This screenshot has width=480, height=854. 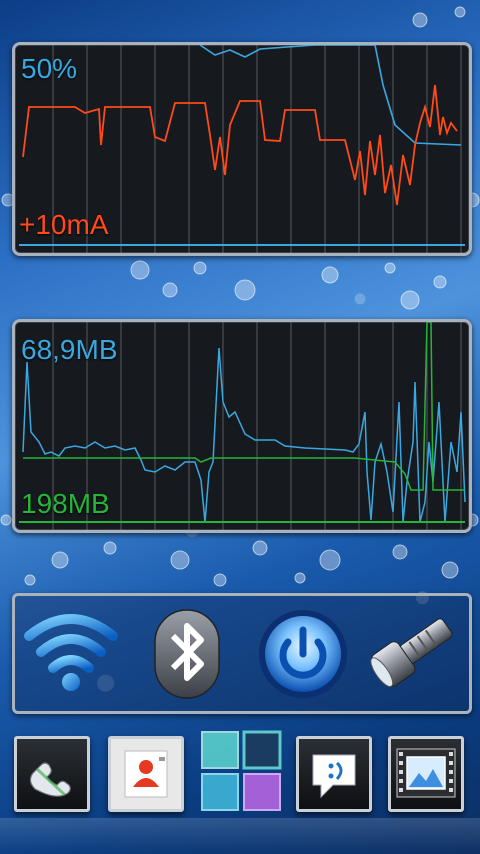 I want to click on dock-phone, so click(x=52, y=774).